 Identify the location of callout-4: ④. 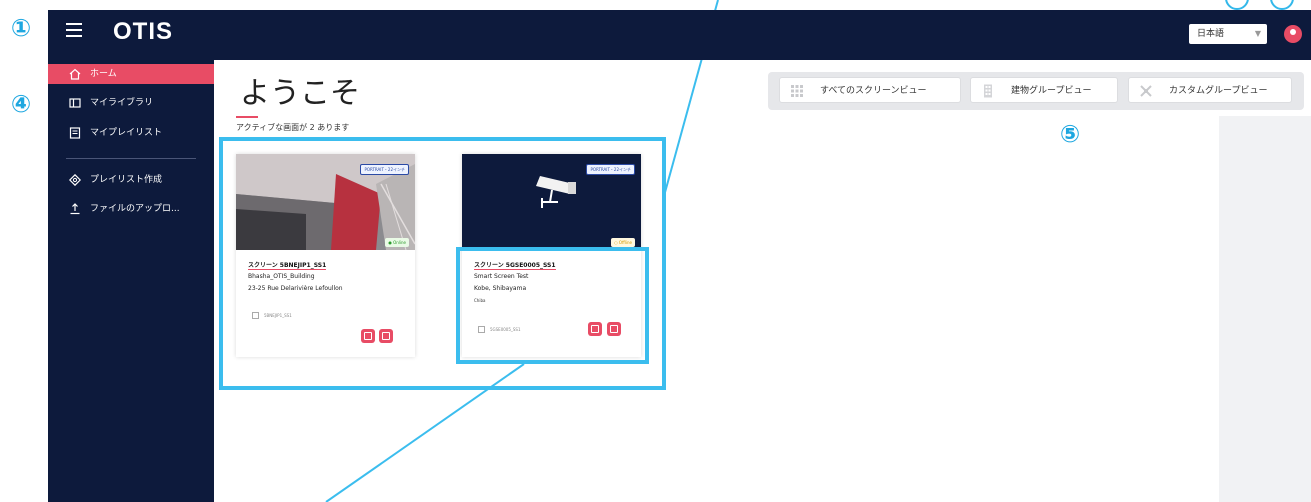
(21, 105).